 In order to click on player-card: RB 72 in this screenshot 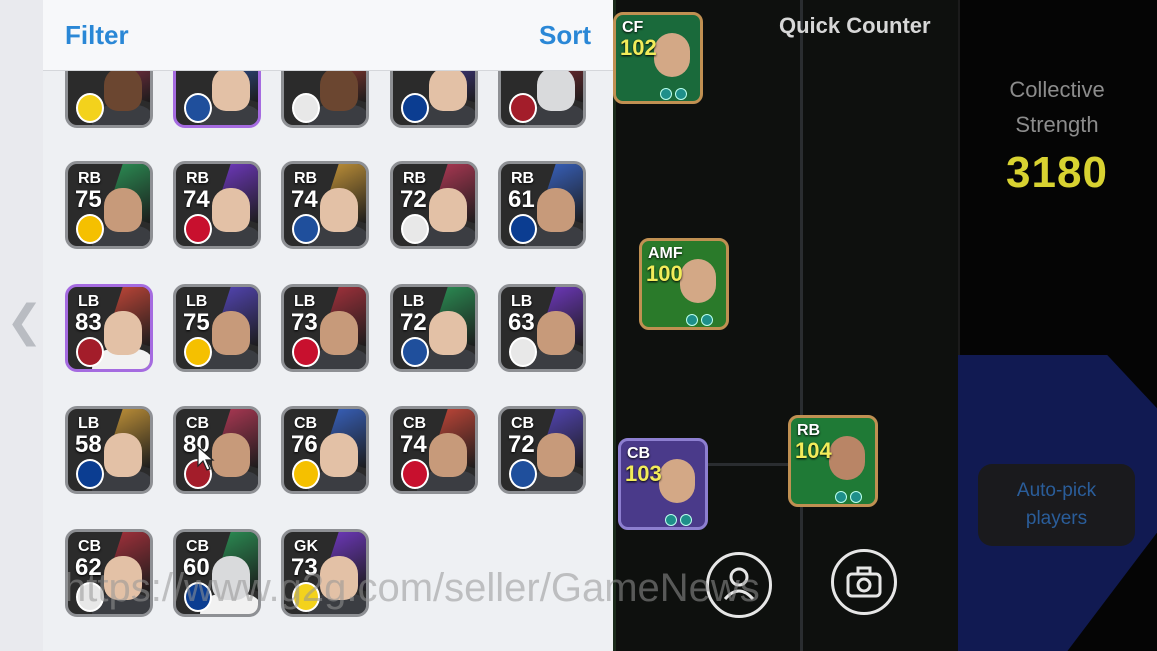, I will do `click(434, 205)`.